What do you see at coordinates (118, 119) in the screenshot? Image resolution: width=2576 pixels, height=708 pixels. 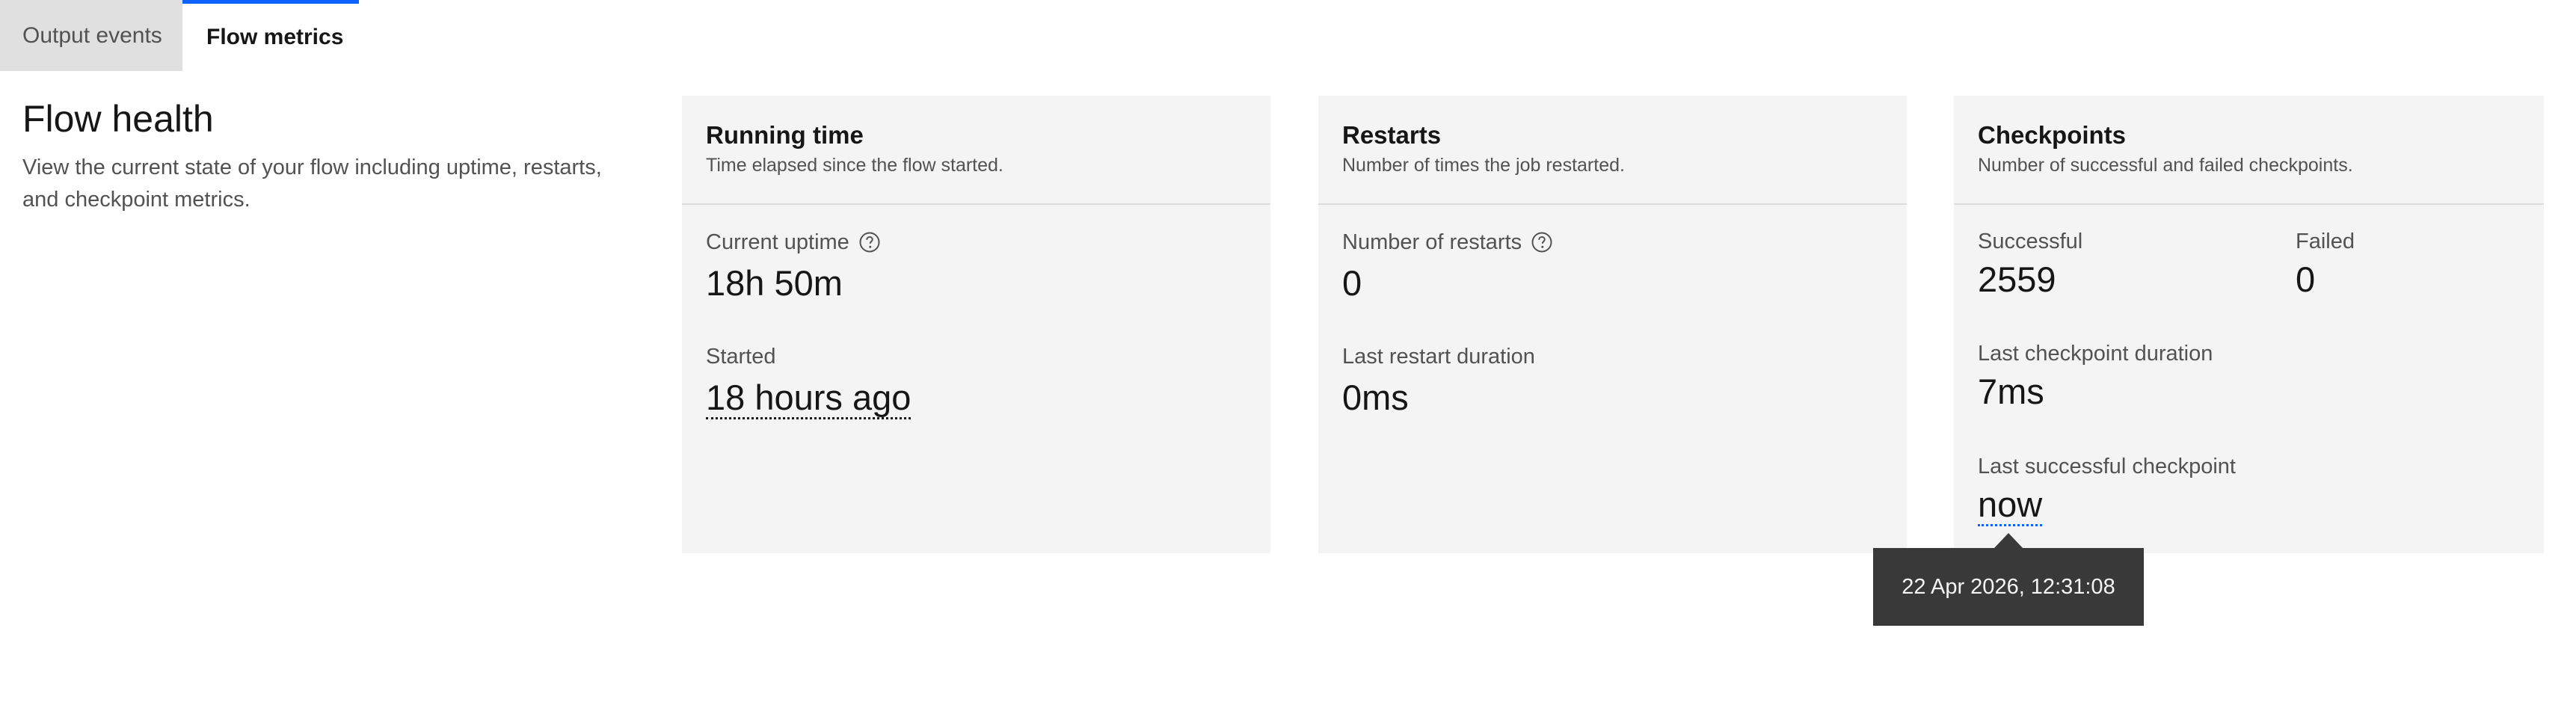 I see `flow-health-title: Flow health` at bounding box center [118, 119].